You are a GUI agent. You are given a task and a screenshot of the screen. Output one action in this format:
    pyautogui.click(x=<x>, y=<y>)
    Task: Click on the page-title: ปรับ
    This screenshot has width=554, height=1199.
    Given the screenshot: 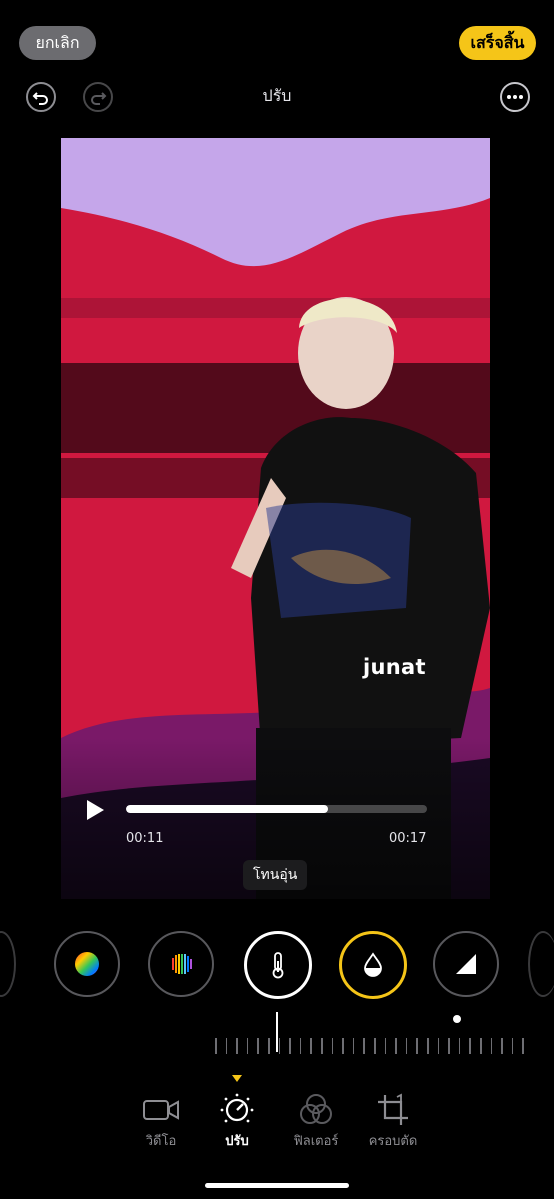 What is the action you would take?
    pyautogui.click(x=277, y=95)
    